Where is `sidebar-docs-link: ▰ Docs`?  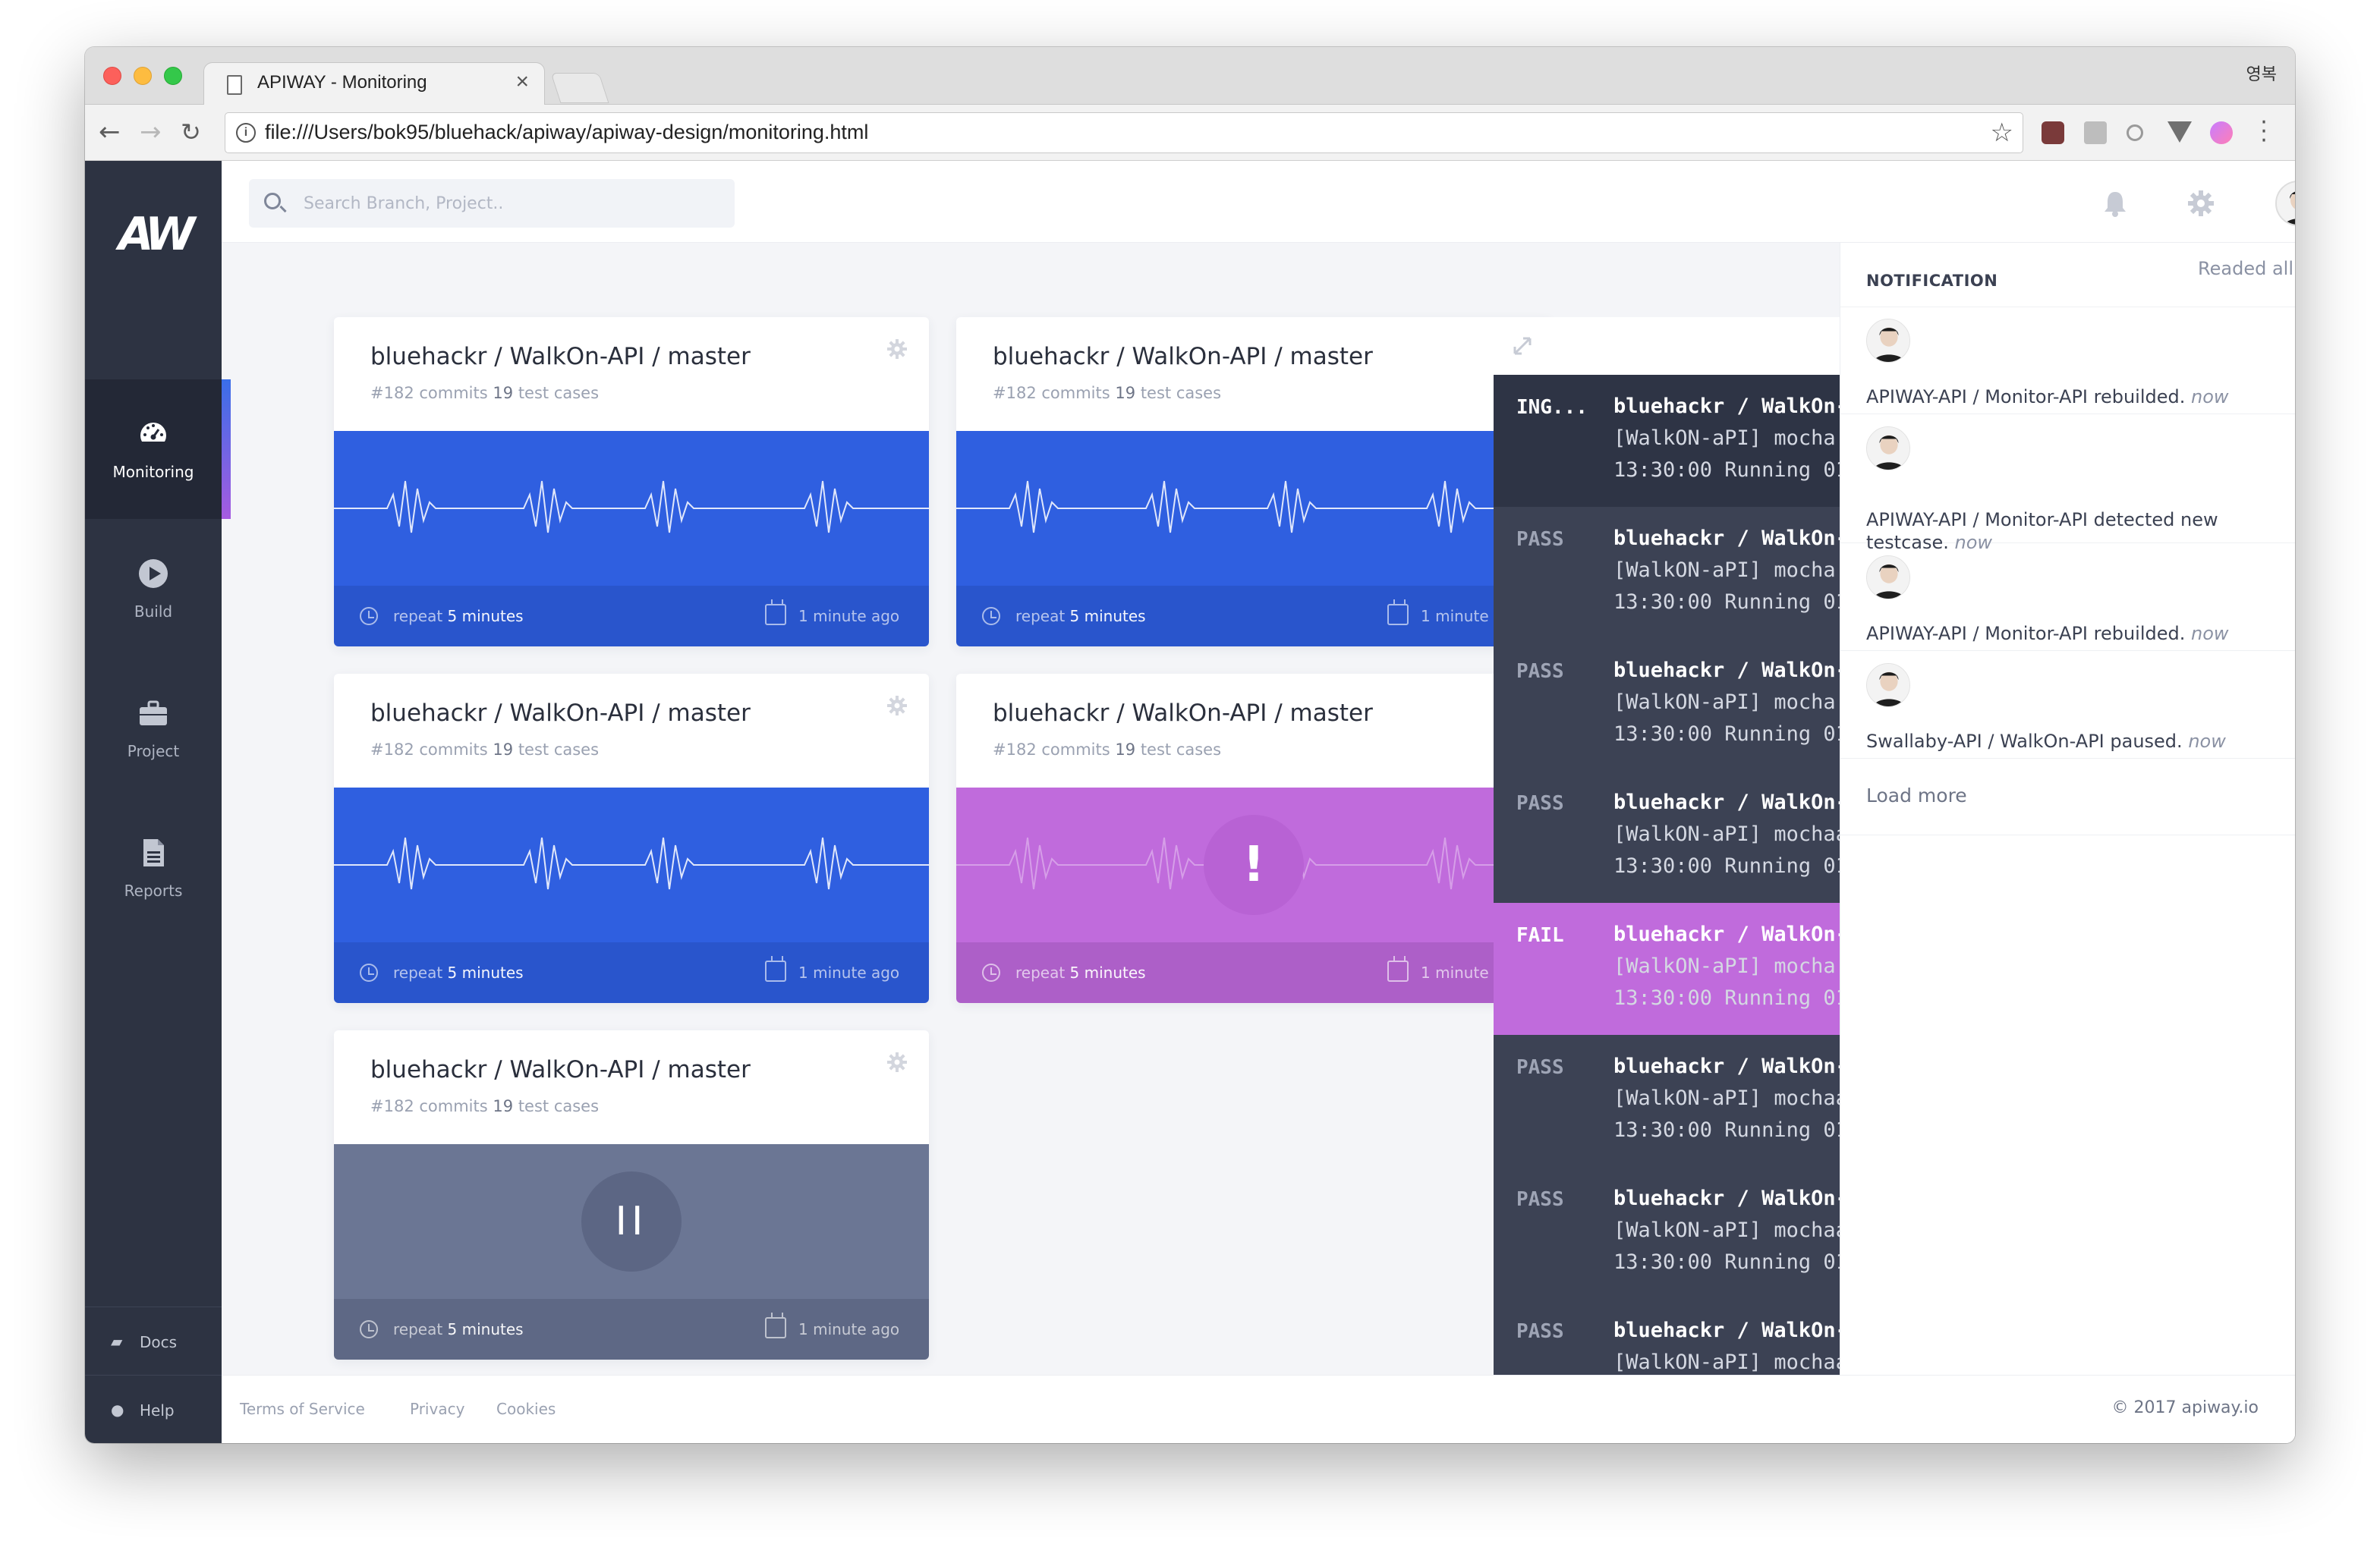
sidebar-docs-link: ▰ Docs is located at coordinates (153, 1341).